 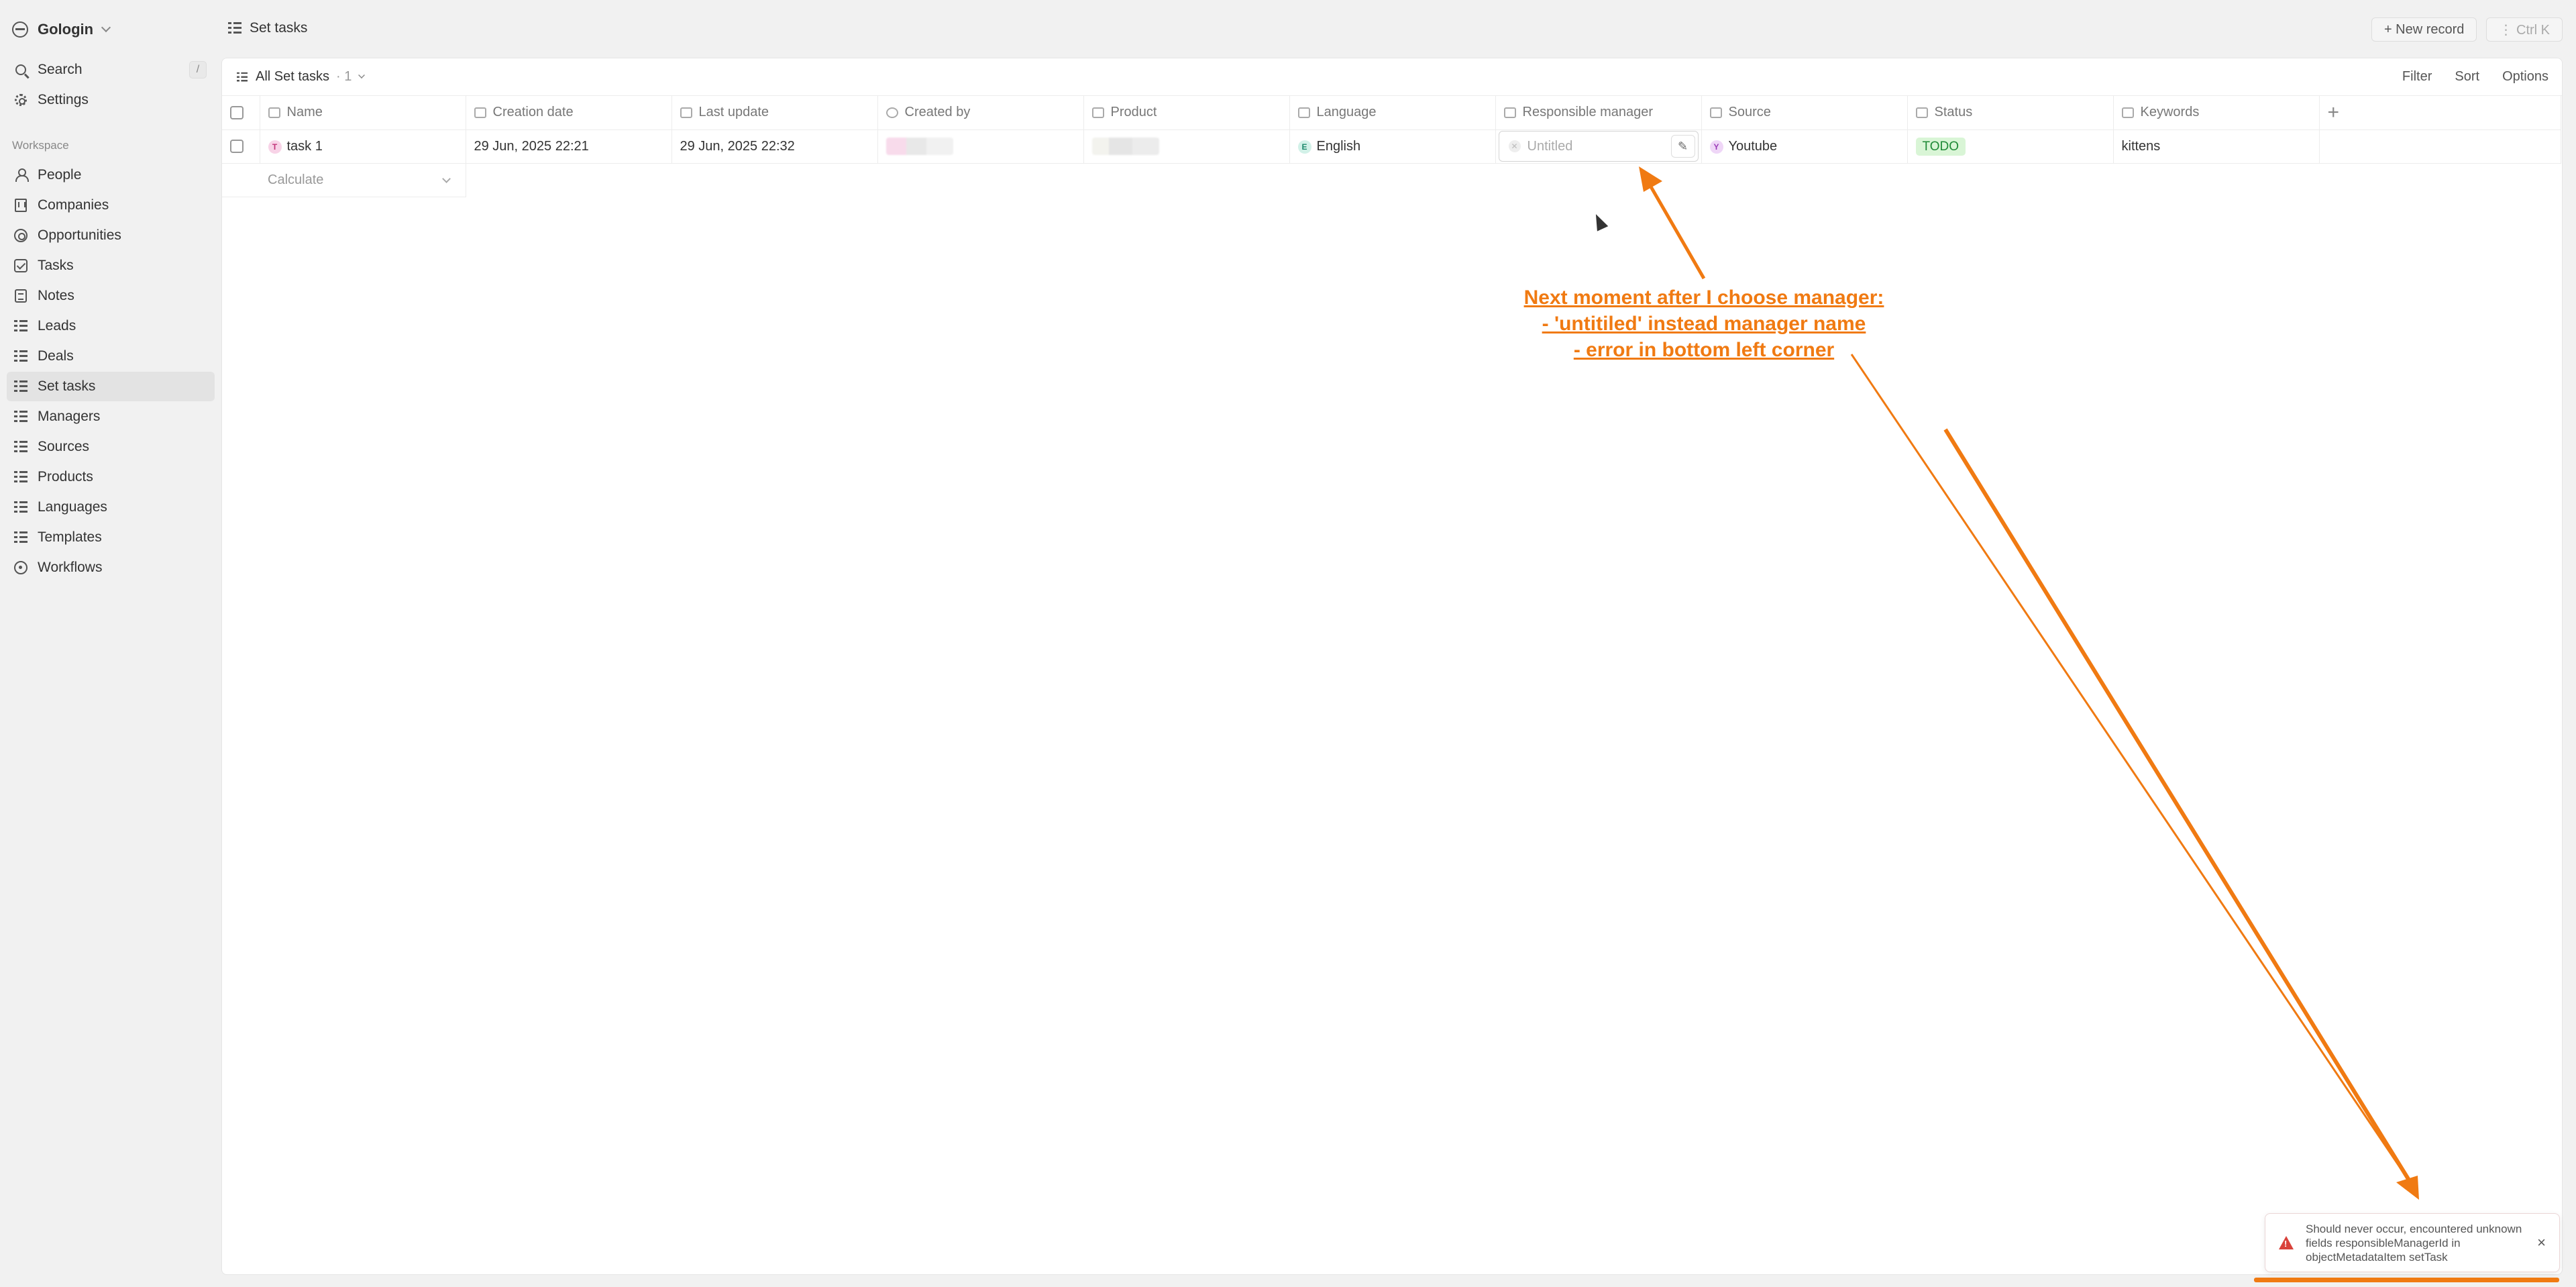 What do you see at coordinates (111, 206) in the screenshot?
I see `sidebar-item-companies: Companies` at bounding box center [111, 206].